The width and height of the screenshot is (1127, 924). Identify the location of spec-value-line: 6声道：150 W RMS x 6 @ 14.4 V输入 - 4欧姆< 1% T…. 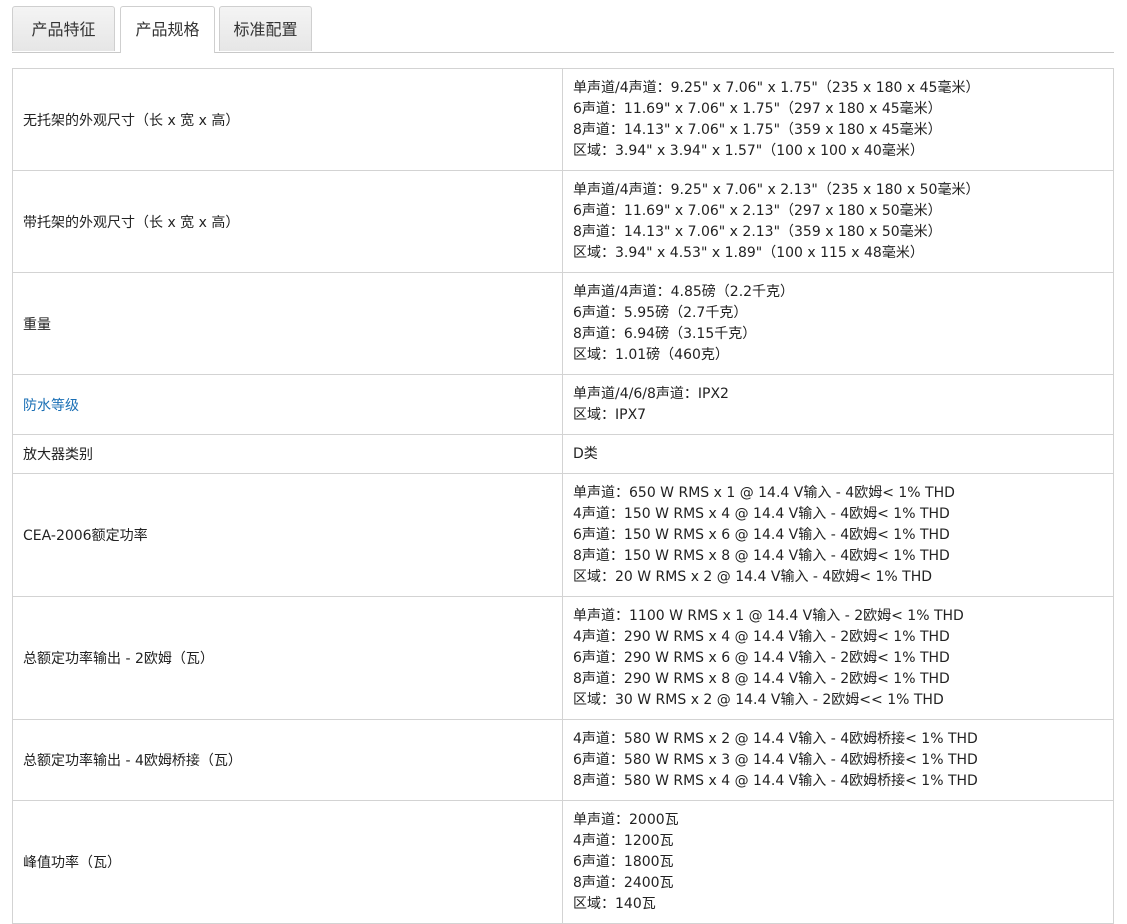
(761, 535).